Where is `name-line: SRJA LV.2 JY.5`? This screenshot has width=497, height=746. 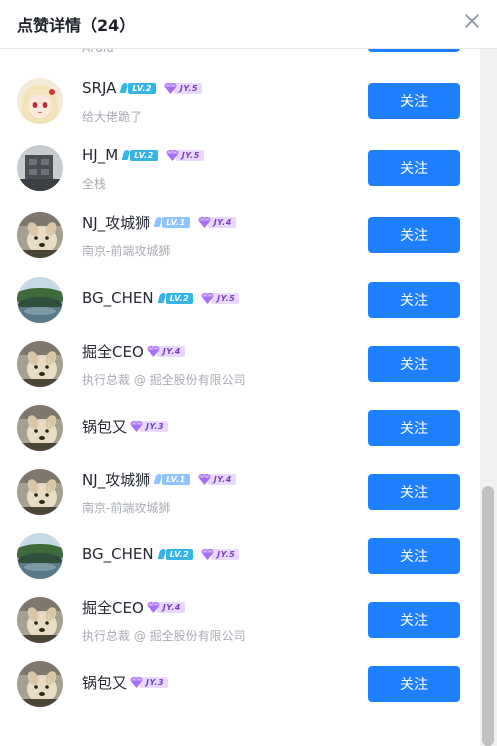 name-line: SRJA LV.2 JY.5 is located at coordinates (142, 88).